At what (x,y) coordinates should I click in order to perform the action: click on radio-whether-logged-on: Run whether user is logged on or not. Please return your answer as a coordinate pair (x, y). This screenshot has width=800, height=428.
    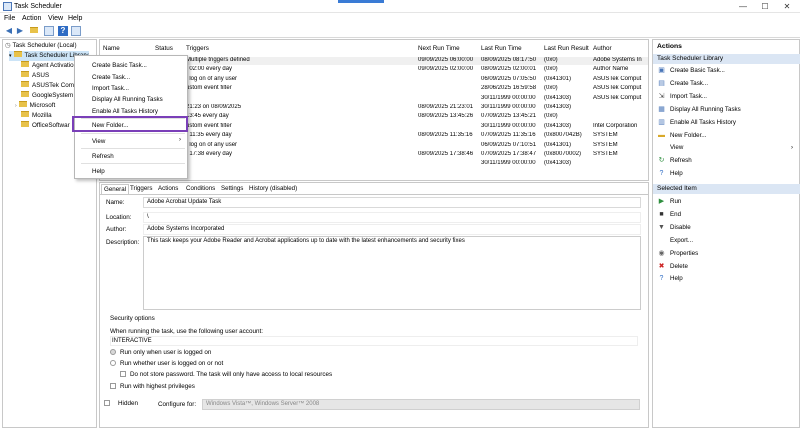
    Looking at the image, I should click on (166, 363).